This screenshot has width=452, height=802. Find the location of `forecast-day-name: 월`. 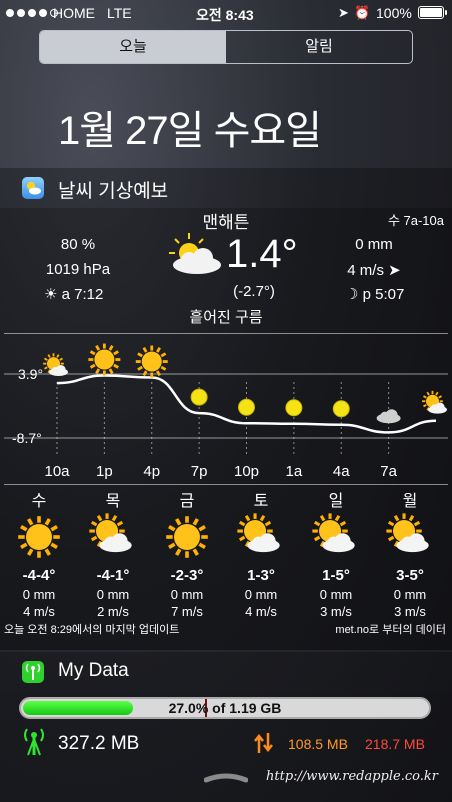

forecast-day-name: 월 is located at coordinates (410, 501).